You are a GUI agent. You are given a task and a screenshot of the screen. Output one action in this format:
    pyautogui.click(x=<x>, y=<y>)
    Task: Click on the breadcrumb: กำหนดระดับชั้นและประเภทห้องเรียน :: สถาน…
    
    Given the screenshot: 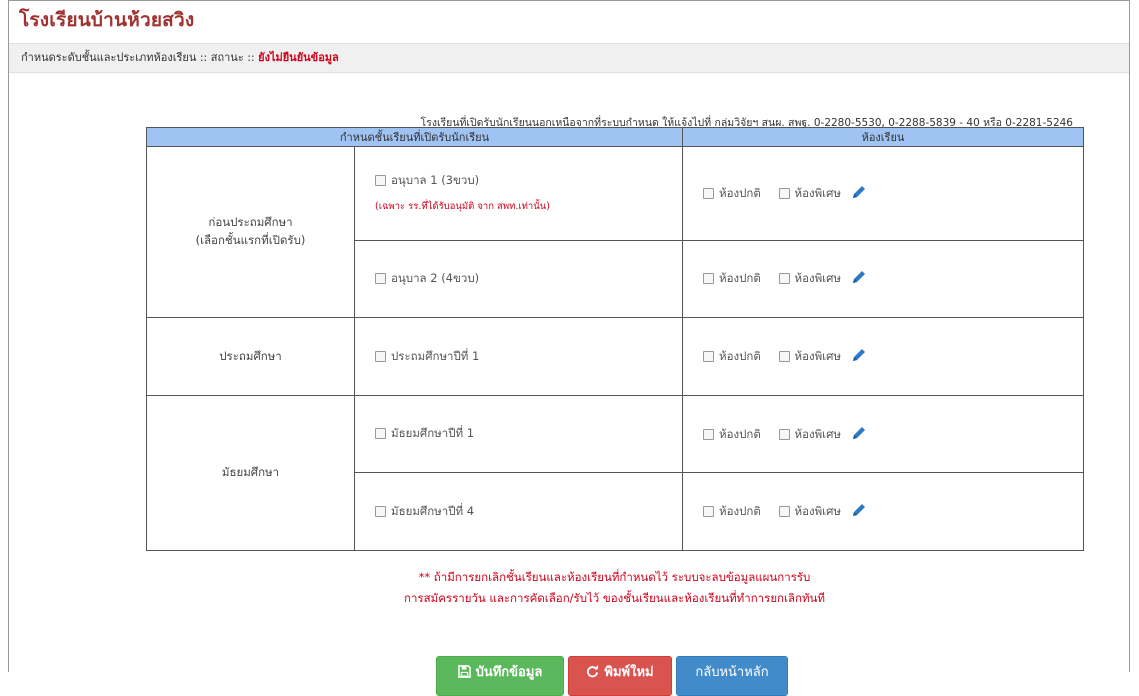 What is the action you would take?
    pyautogui.click(x=180, y=58)
    